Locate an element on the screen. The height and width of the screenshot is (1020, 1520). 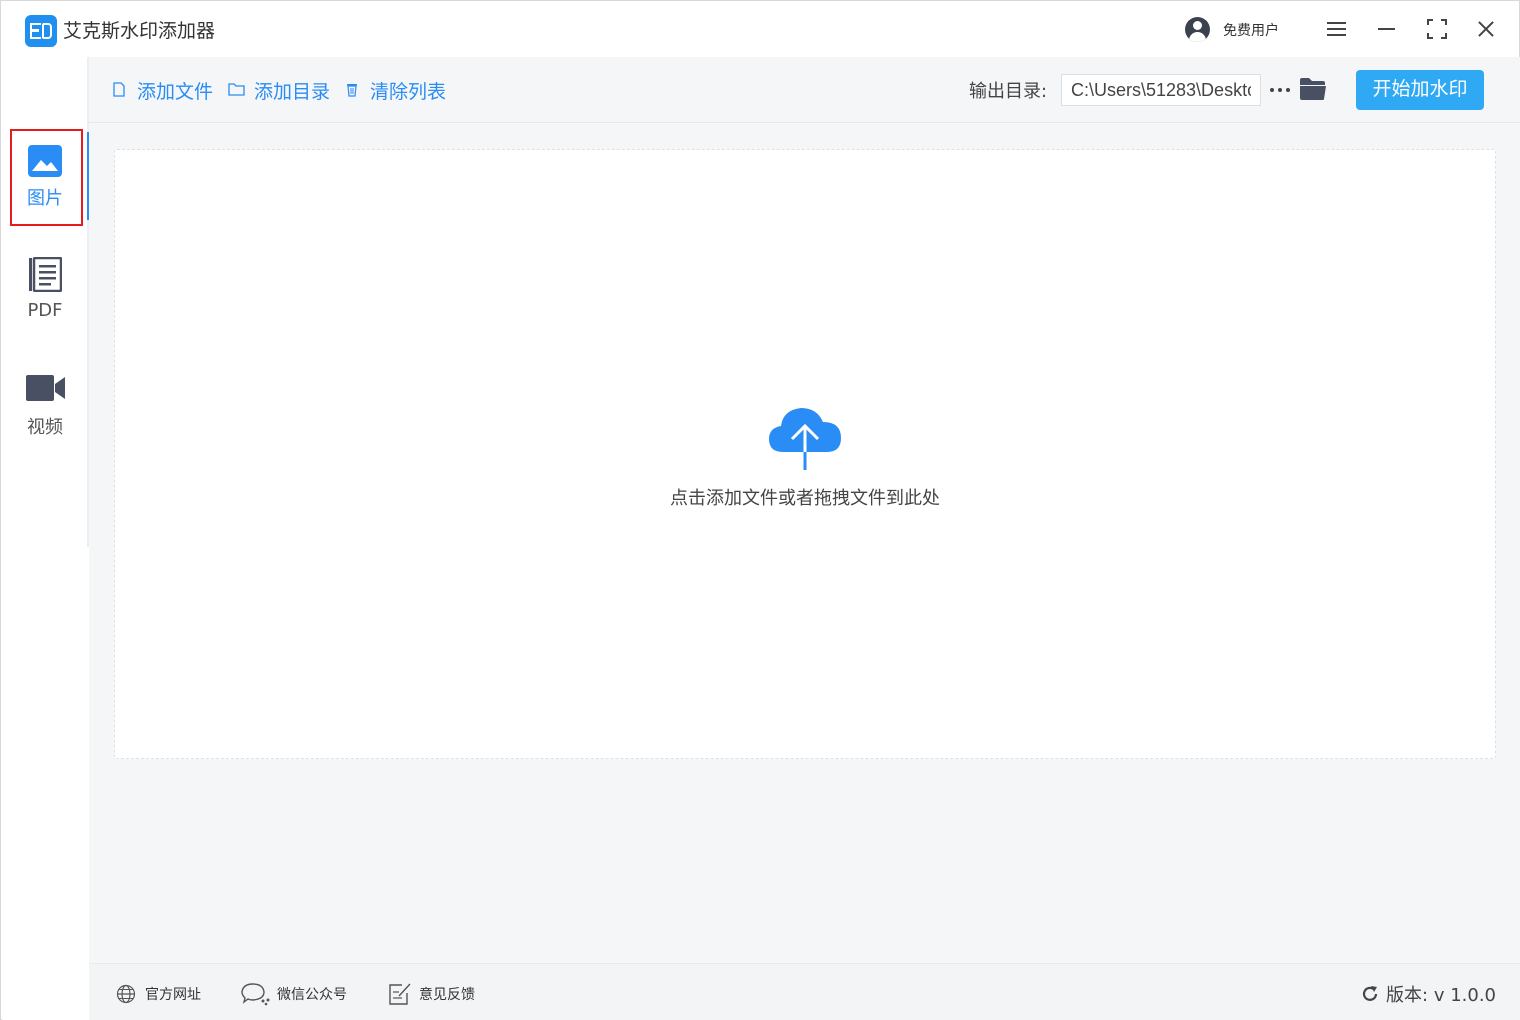
user-label: 免费用户 is located at coordinates (1251, 30).